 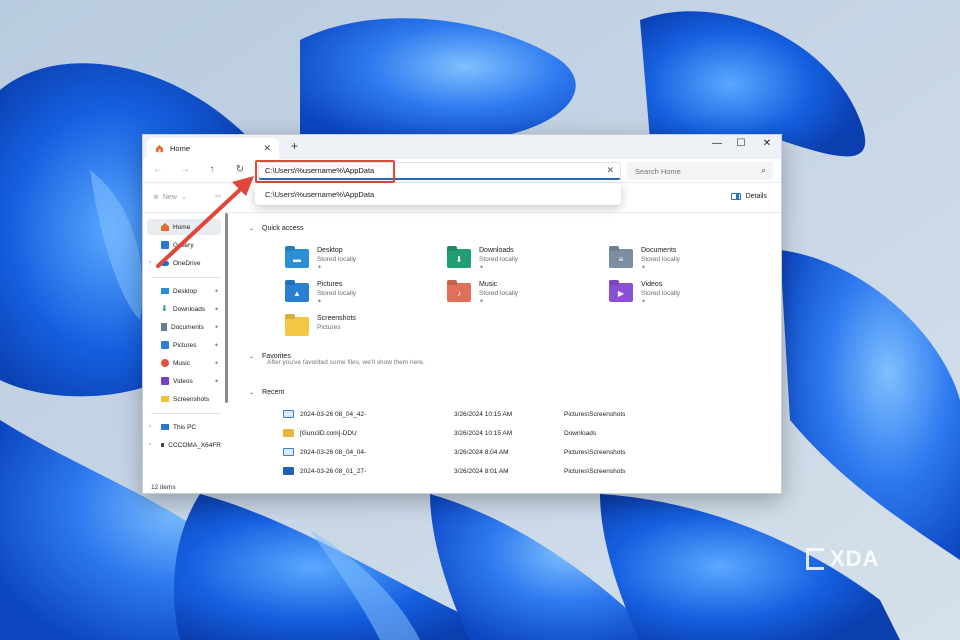 I want to click on search-input, so click(x=693, y=171).